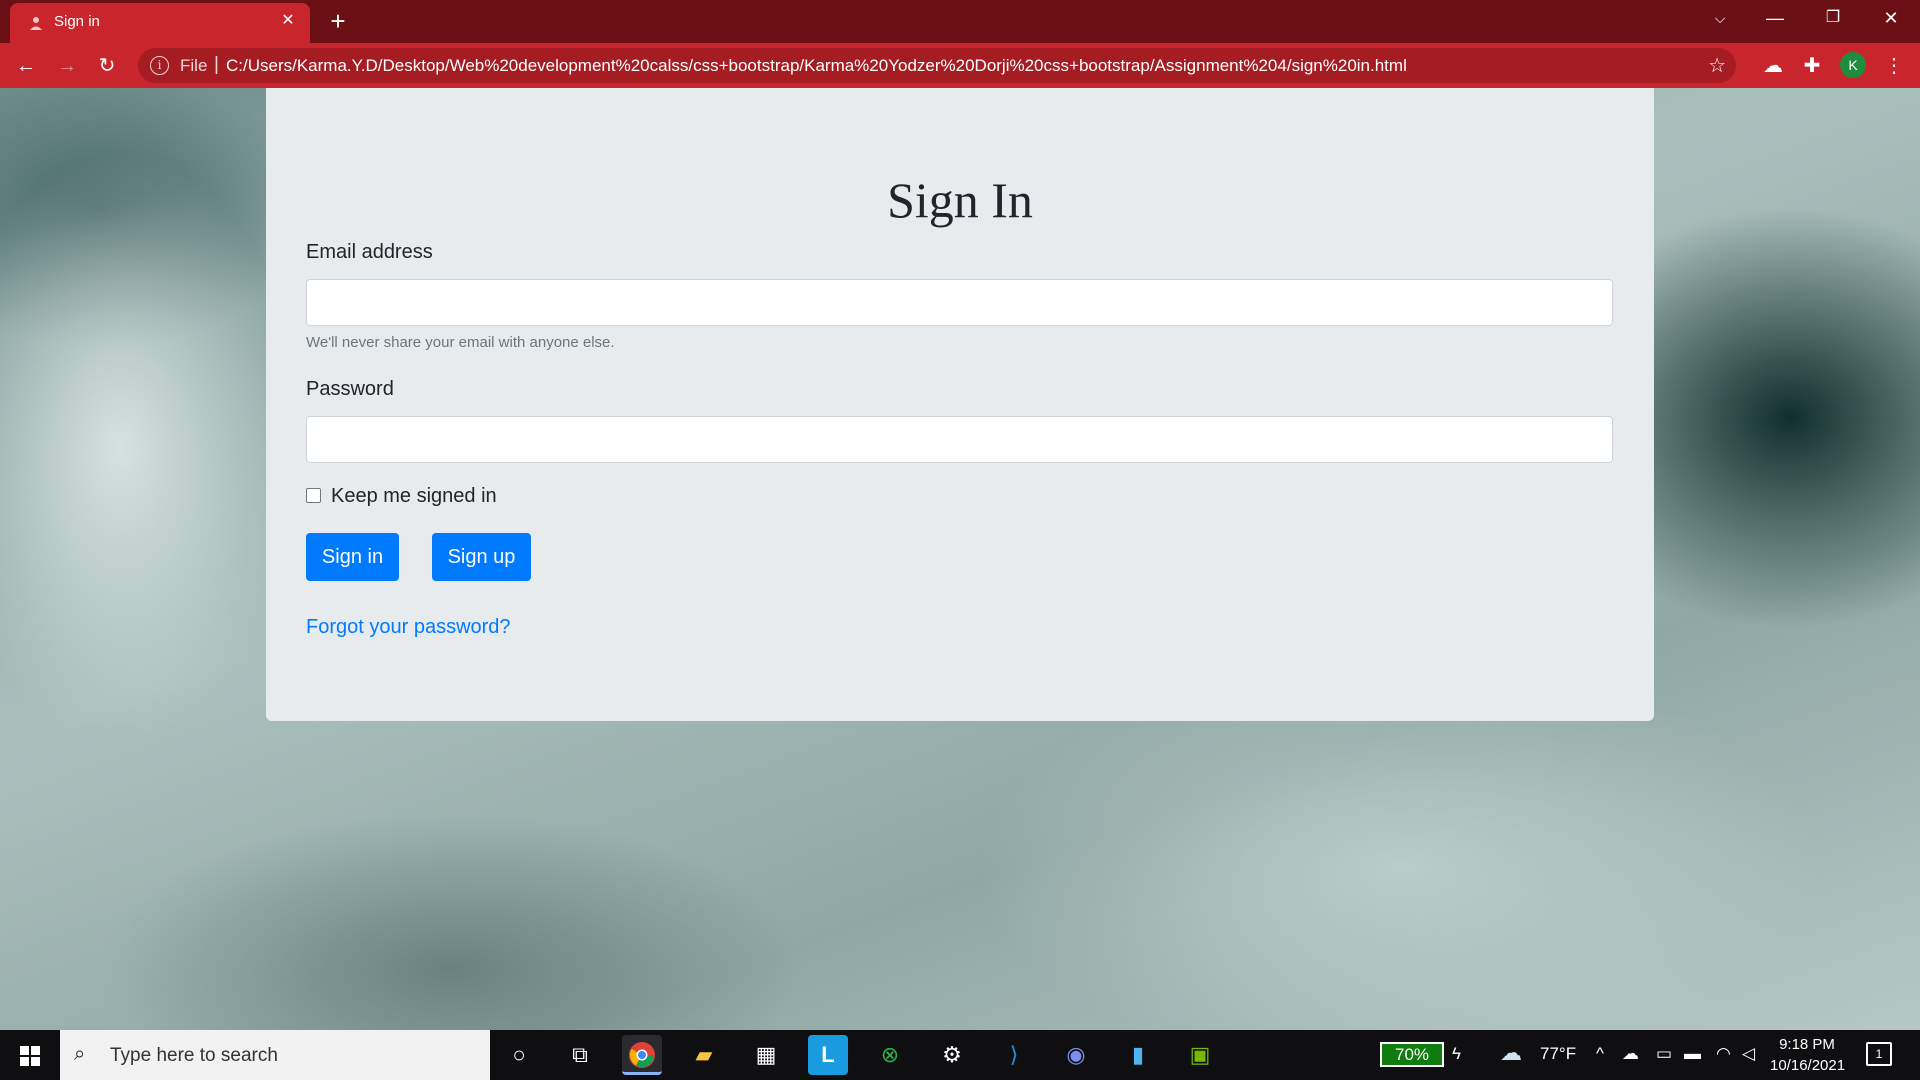 The width and height of the screenshot is (1920, 1080). Describe the element at coordinates (369, 252) in the screenshot. I see `email-label: Email address` at that location.